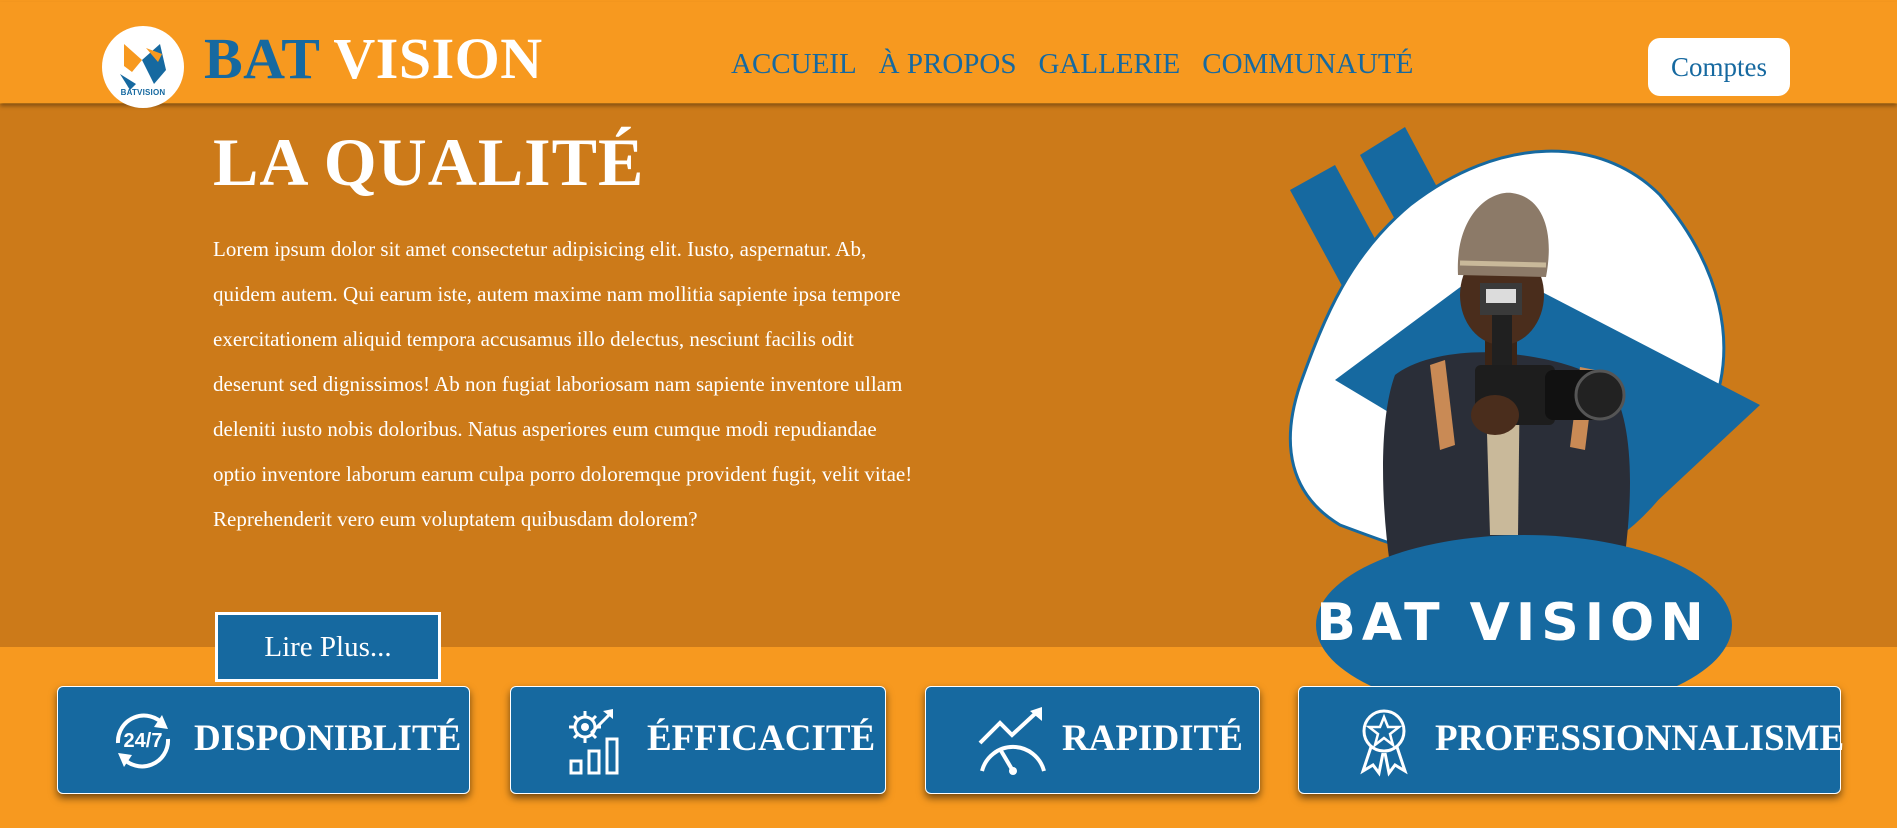 Image resolution: width=1897 pixels, height=828 pixels. What do you see at coordinates (429, 162) in the screenshot?
I see `hero-title: LA QUALITÉ` at bounding box center [429, 162].